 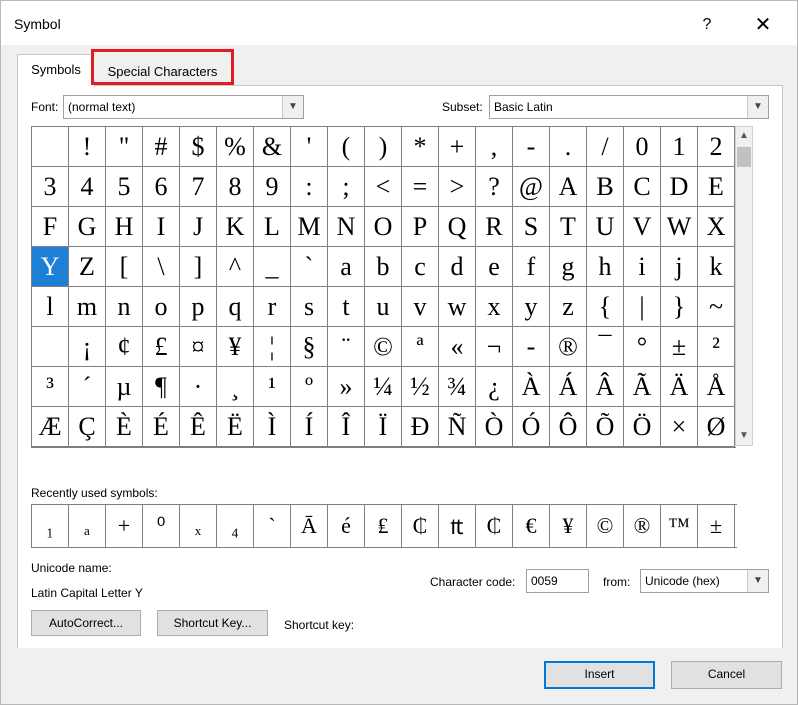 I want to click on symbol-cell: ], so click(x=198, y=267).